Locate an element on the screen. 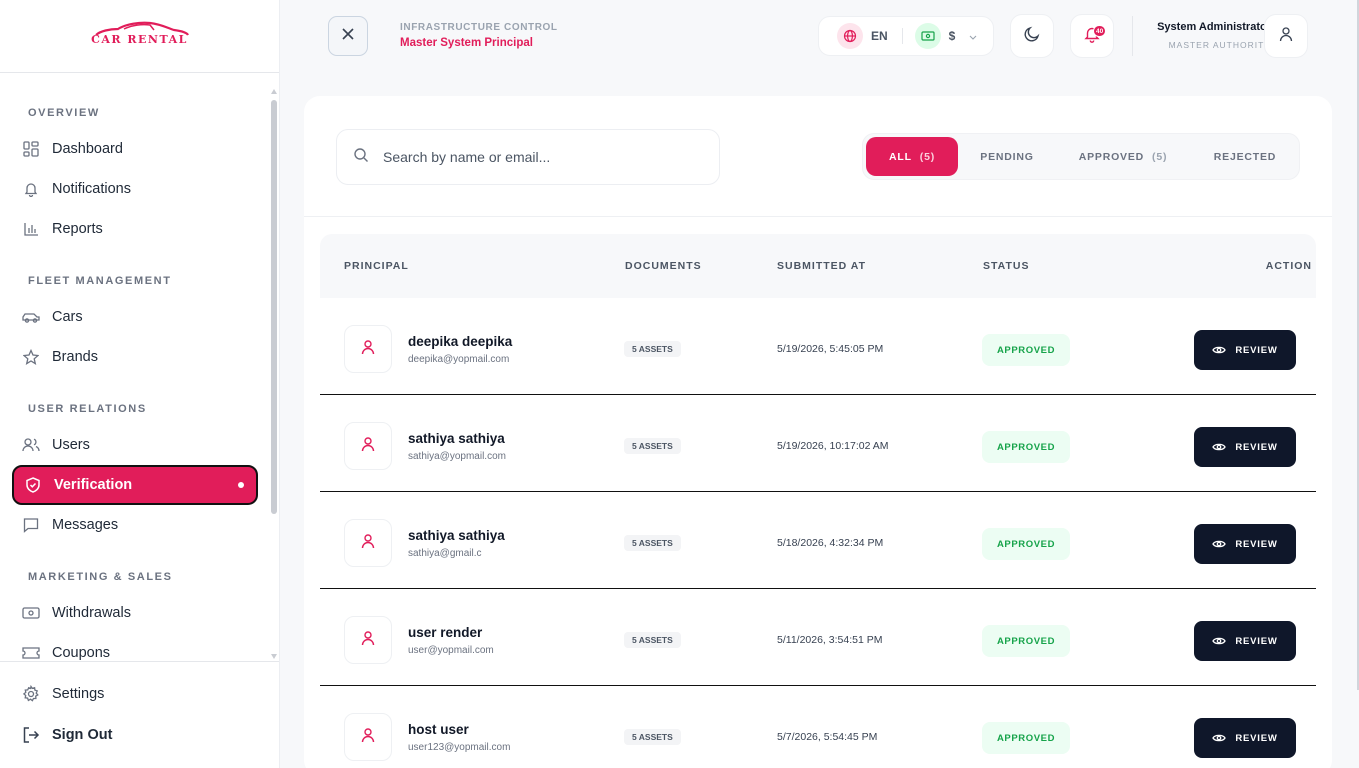 Image resolution: width=1359 pixels, height=768 pixels. column-documents: DOCUMENTS is located at coordinates (663, 266).